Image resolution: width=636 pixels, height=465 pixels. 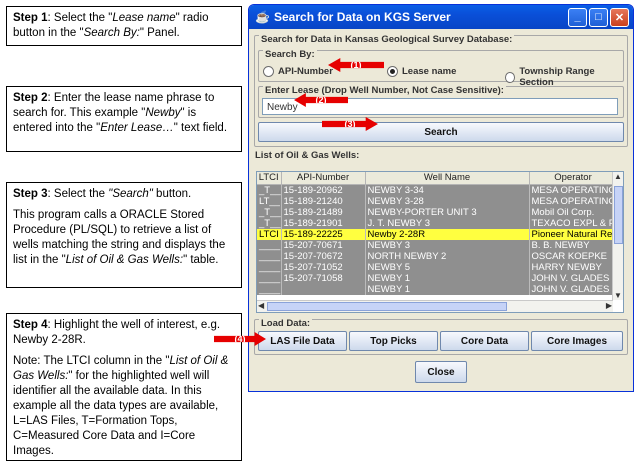 What do you see at coordinates (298, 71) in the screenshot?
I see `radio-api-number: API-Number` at bounding box center [298, 71].